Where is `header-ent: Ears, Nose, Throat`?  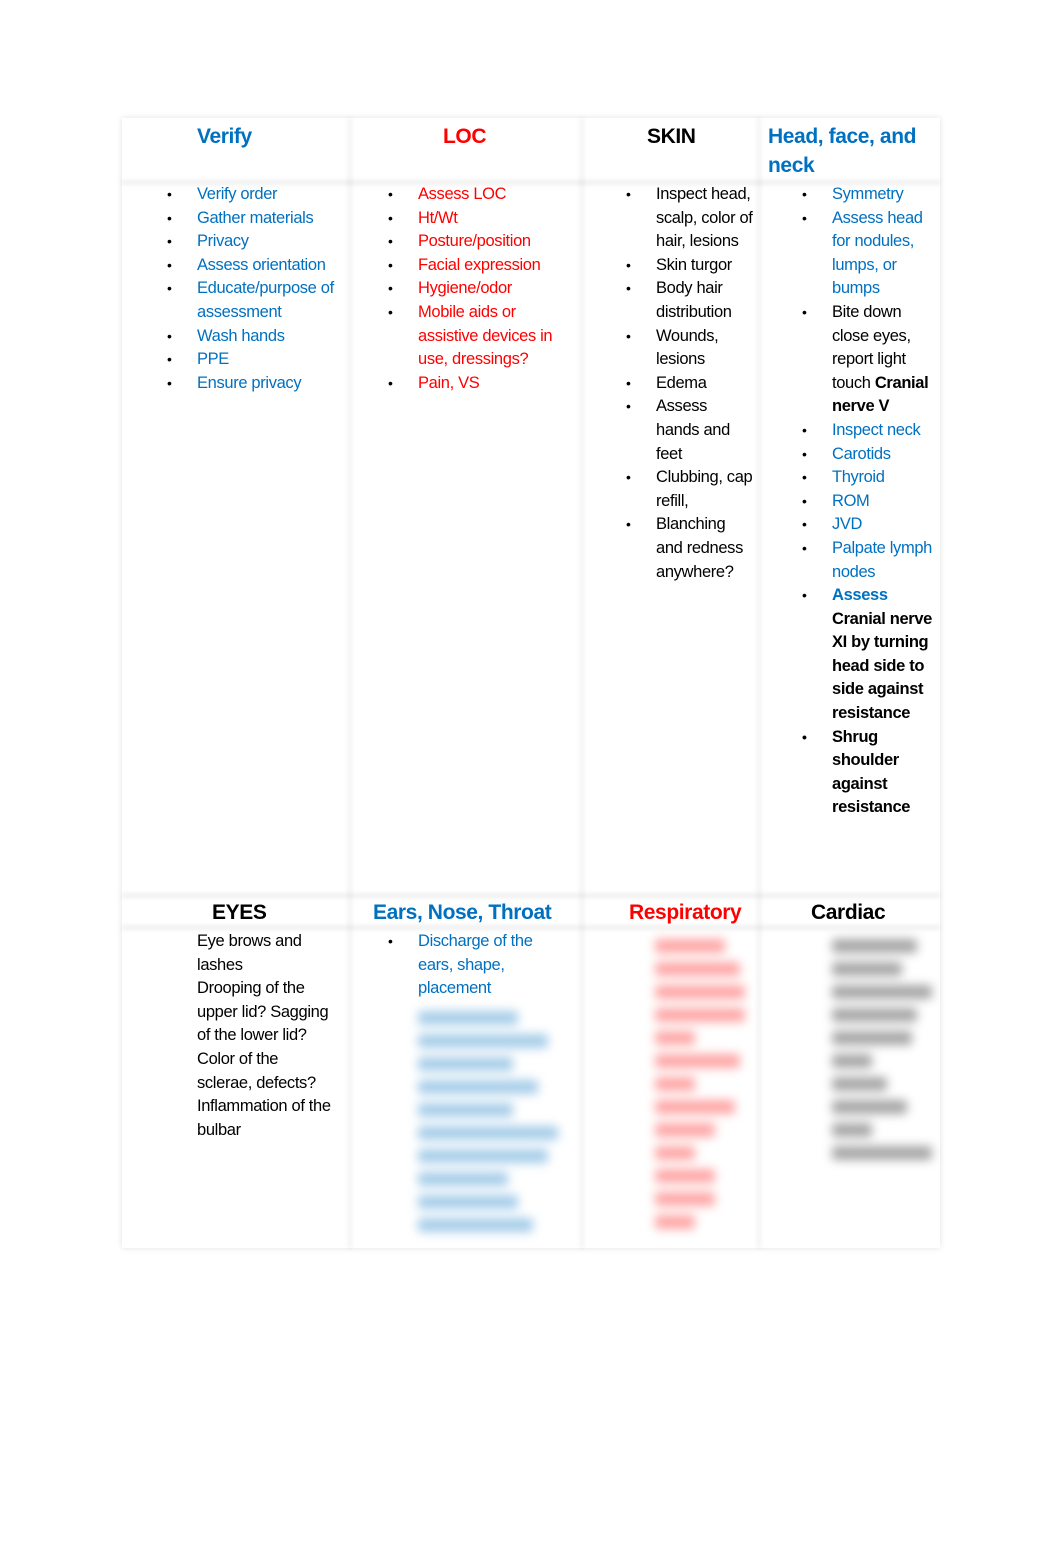 header-ent: Ears, Nose, Throat is located at coordinates (462, 912).